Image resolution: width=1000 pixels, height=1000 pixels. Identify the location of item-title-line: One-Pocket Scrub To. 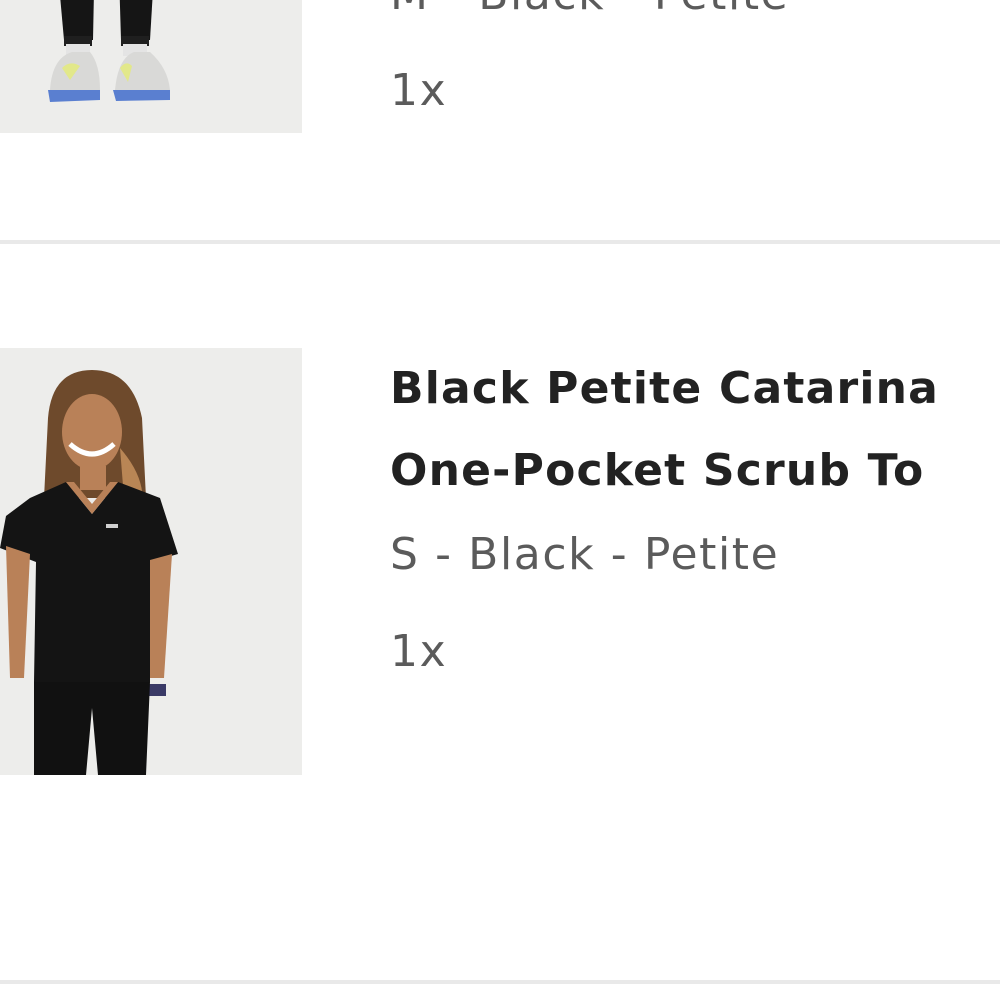
(657, 471).